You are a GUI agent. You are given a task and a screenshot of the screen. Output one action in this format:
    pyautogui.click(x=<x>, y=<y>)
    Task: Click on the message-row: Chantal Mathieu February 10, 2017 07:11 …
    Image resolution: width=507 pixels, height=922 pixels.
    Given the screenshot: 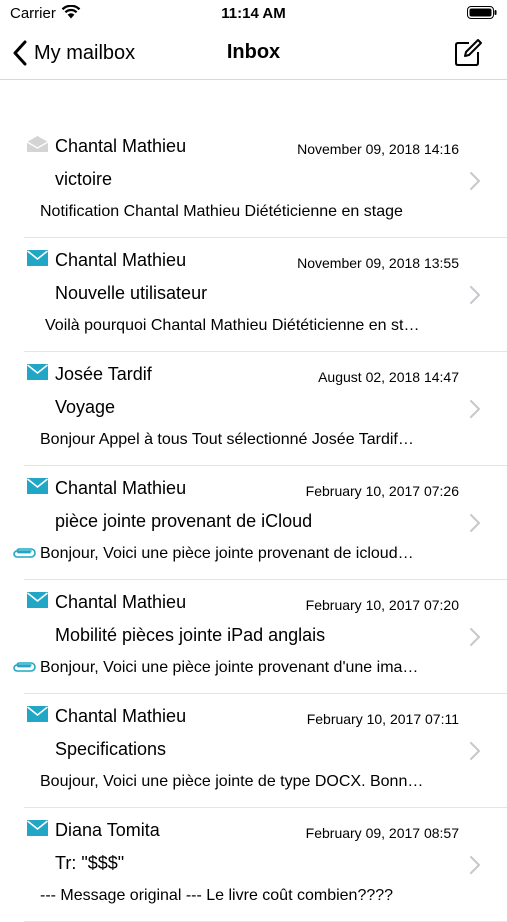 What is the action you would take?
    pyautogui.click(x=253, y=751)
    